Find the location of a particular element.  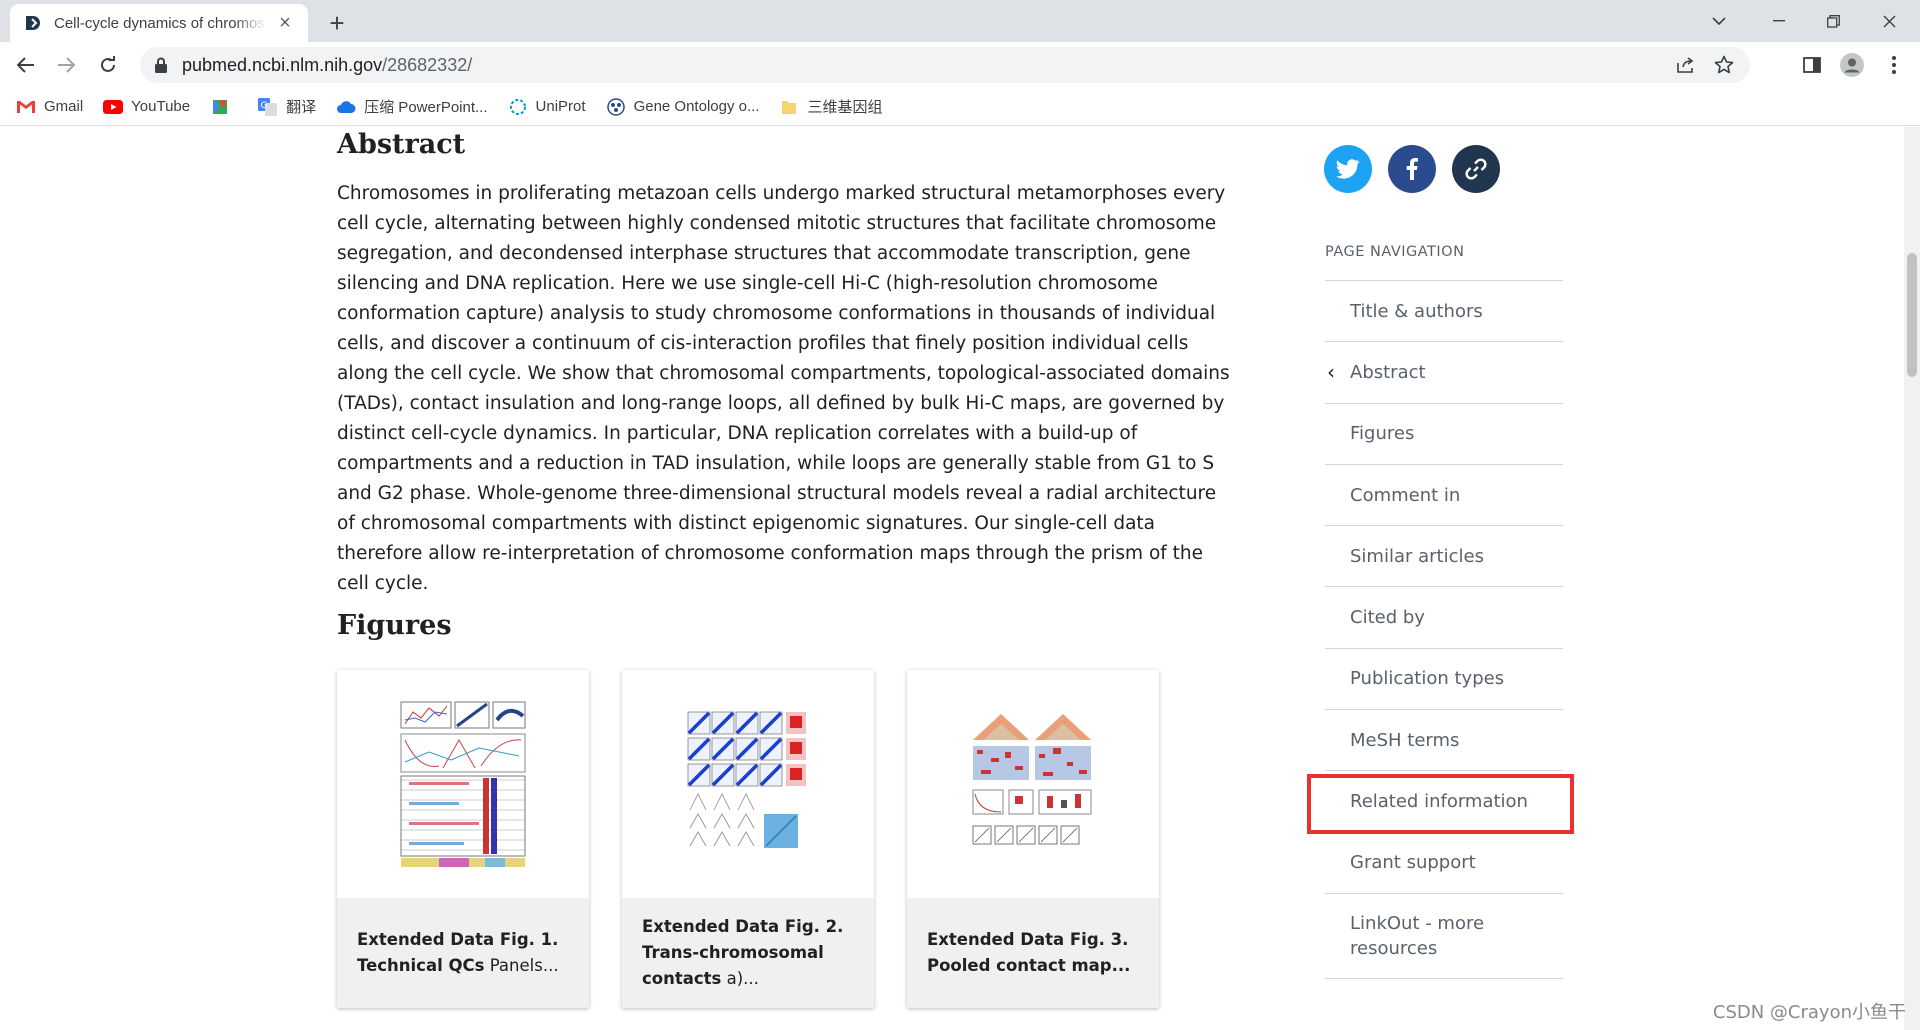

url-text: pubmed.ncbi.nlm.nih.gov/28682332/ is located at coordinates (327, 65).